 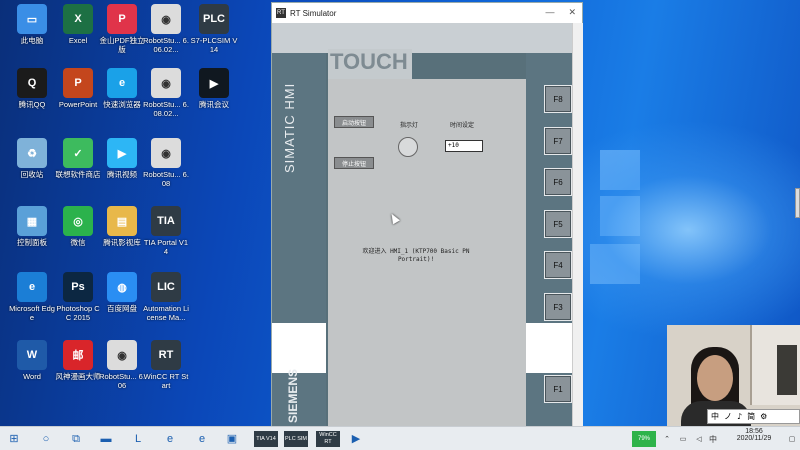 What do you see at coordinates (78, 221) in the screenshot?
I see `app-icon: ◎` at bounding box center [78, 221].